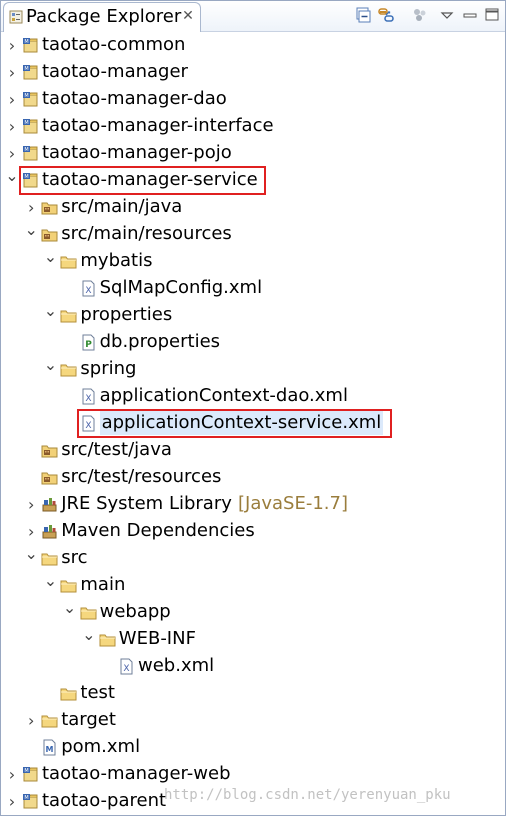 This screenshot has width=506, height=816. What do you see at coordinates (492, 15) in the screenshot?
I see `maximize-icon` at bounding box center [492, 15].